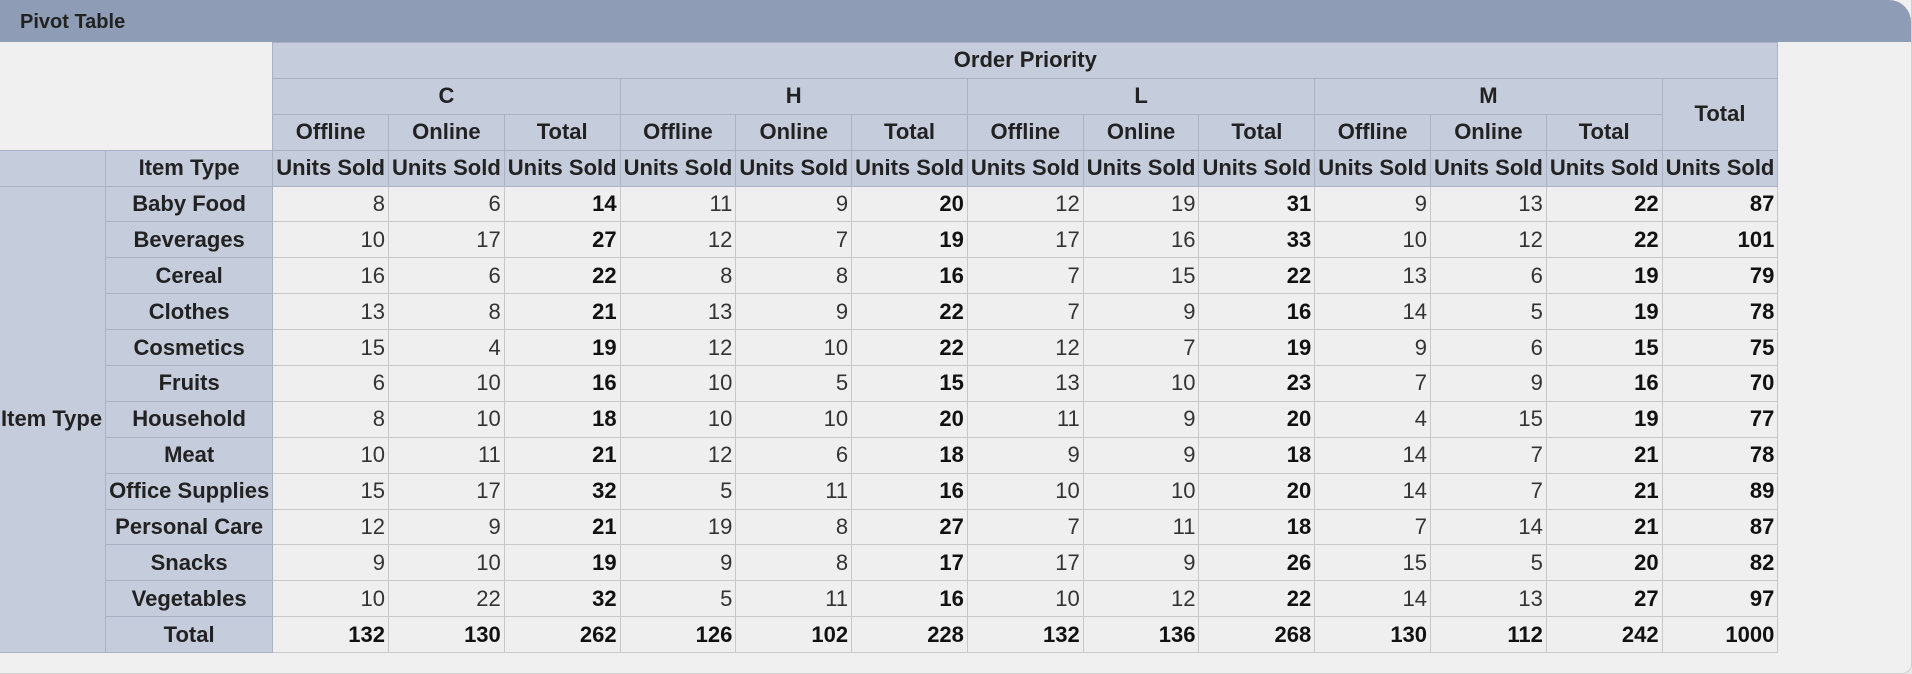 This screenshot has width=1912, height=674. Describe the element at coordinates (189, 276) in the screenshot. I see `row-label: Cereal` at that location.